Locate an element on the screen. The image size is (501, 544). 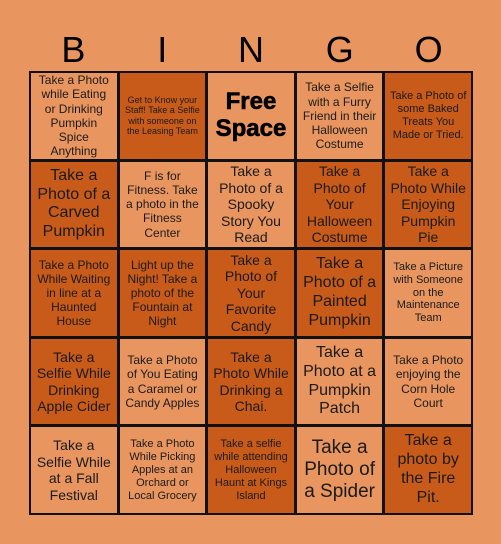
bingo-cell-b5: Take a Selfie While at a Fall Festival is located at coordinates (74, 470).